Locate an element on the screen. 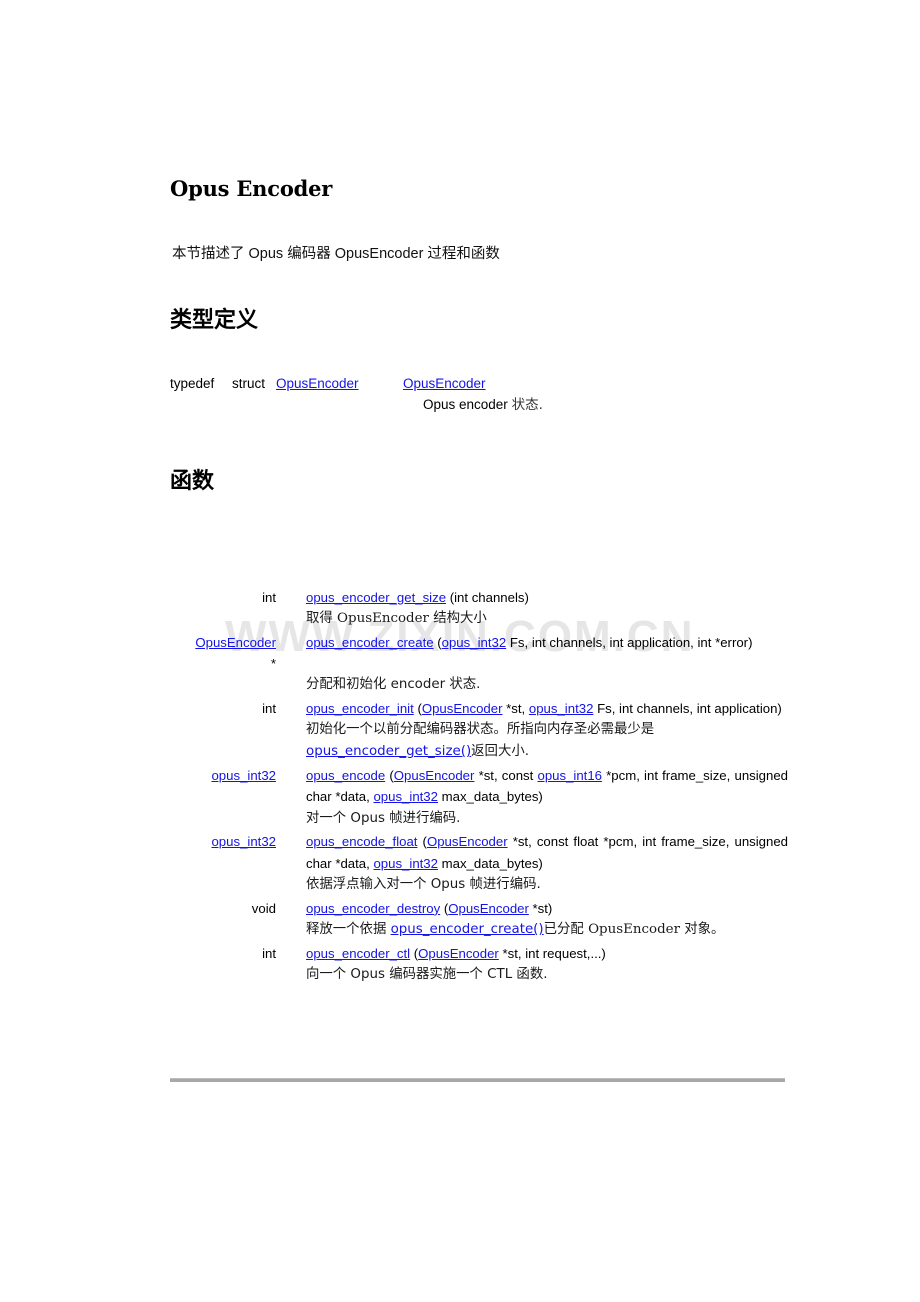 This screenshot has width=920, height=1302. table-row: int opus_encoder_get_size (int channels) is located at coordinates (479, 597).